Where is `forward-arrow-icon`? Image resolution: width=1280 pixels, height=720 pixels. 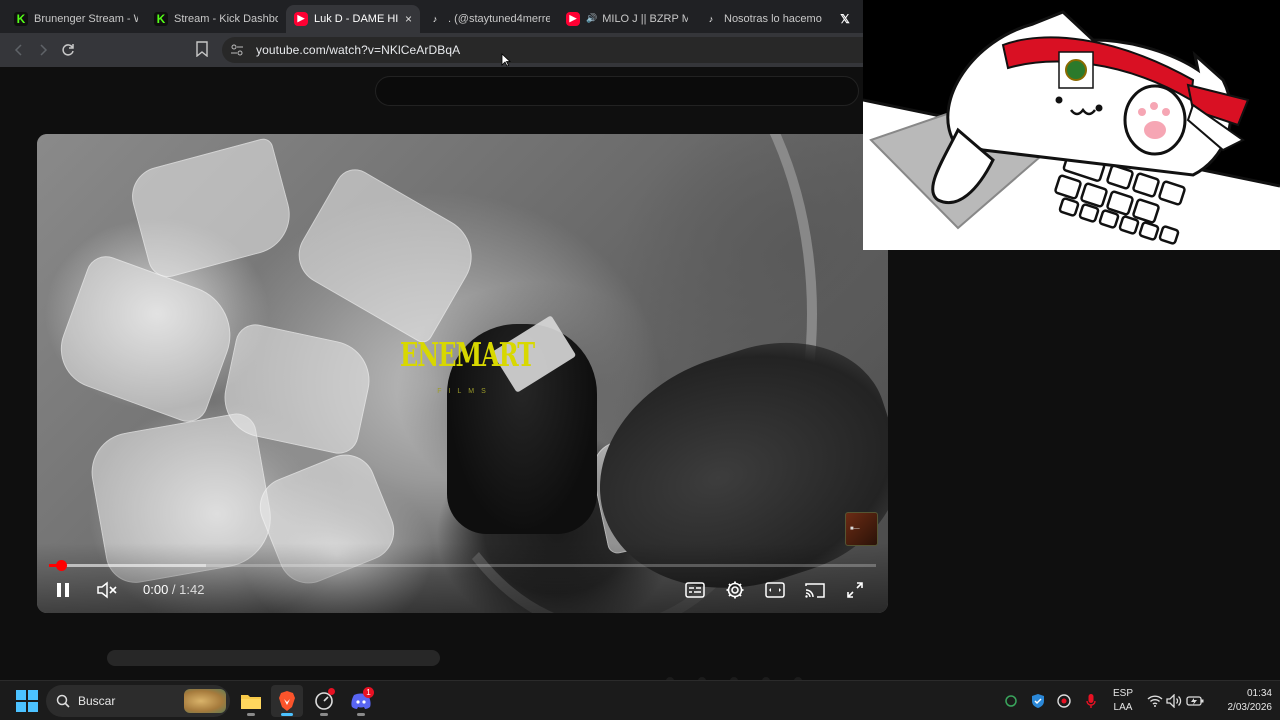
forward-arrow-icon is located at coordinates (44, 50).